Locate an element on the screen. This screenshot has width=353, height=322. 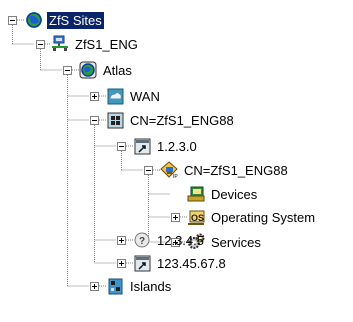
tree-node-123456778: 123.45.67.8 is located at coordinates (180, 263).